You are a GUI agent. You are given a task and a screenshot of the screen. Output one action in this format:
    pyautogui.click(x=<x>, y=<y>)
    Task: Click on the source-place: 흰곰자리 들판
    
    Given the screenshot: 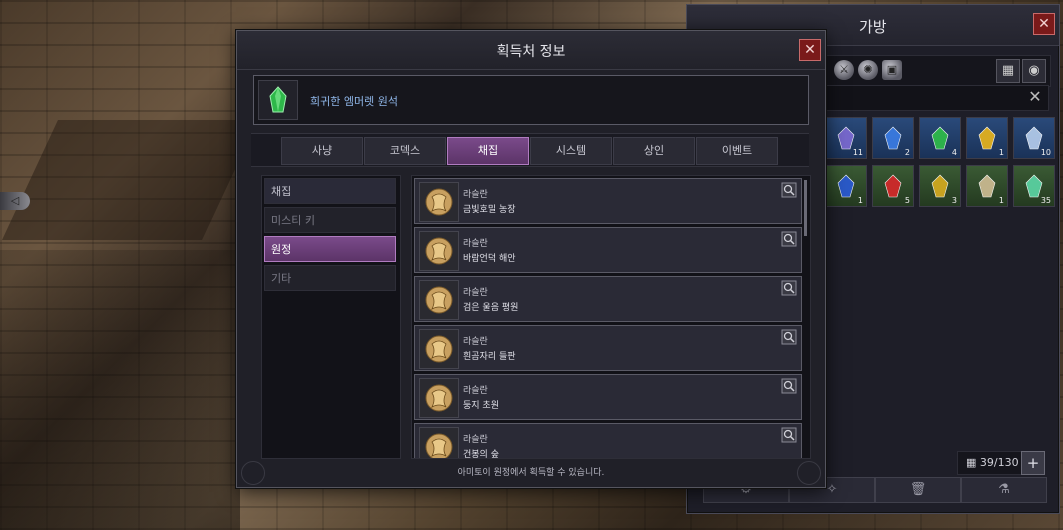 What is the action you would take?
    pyautogui.click(x=489, y=357)
    